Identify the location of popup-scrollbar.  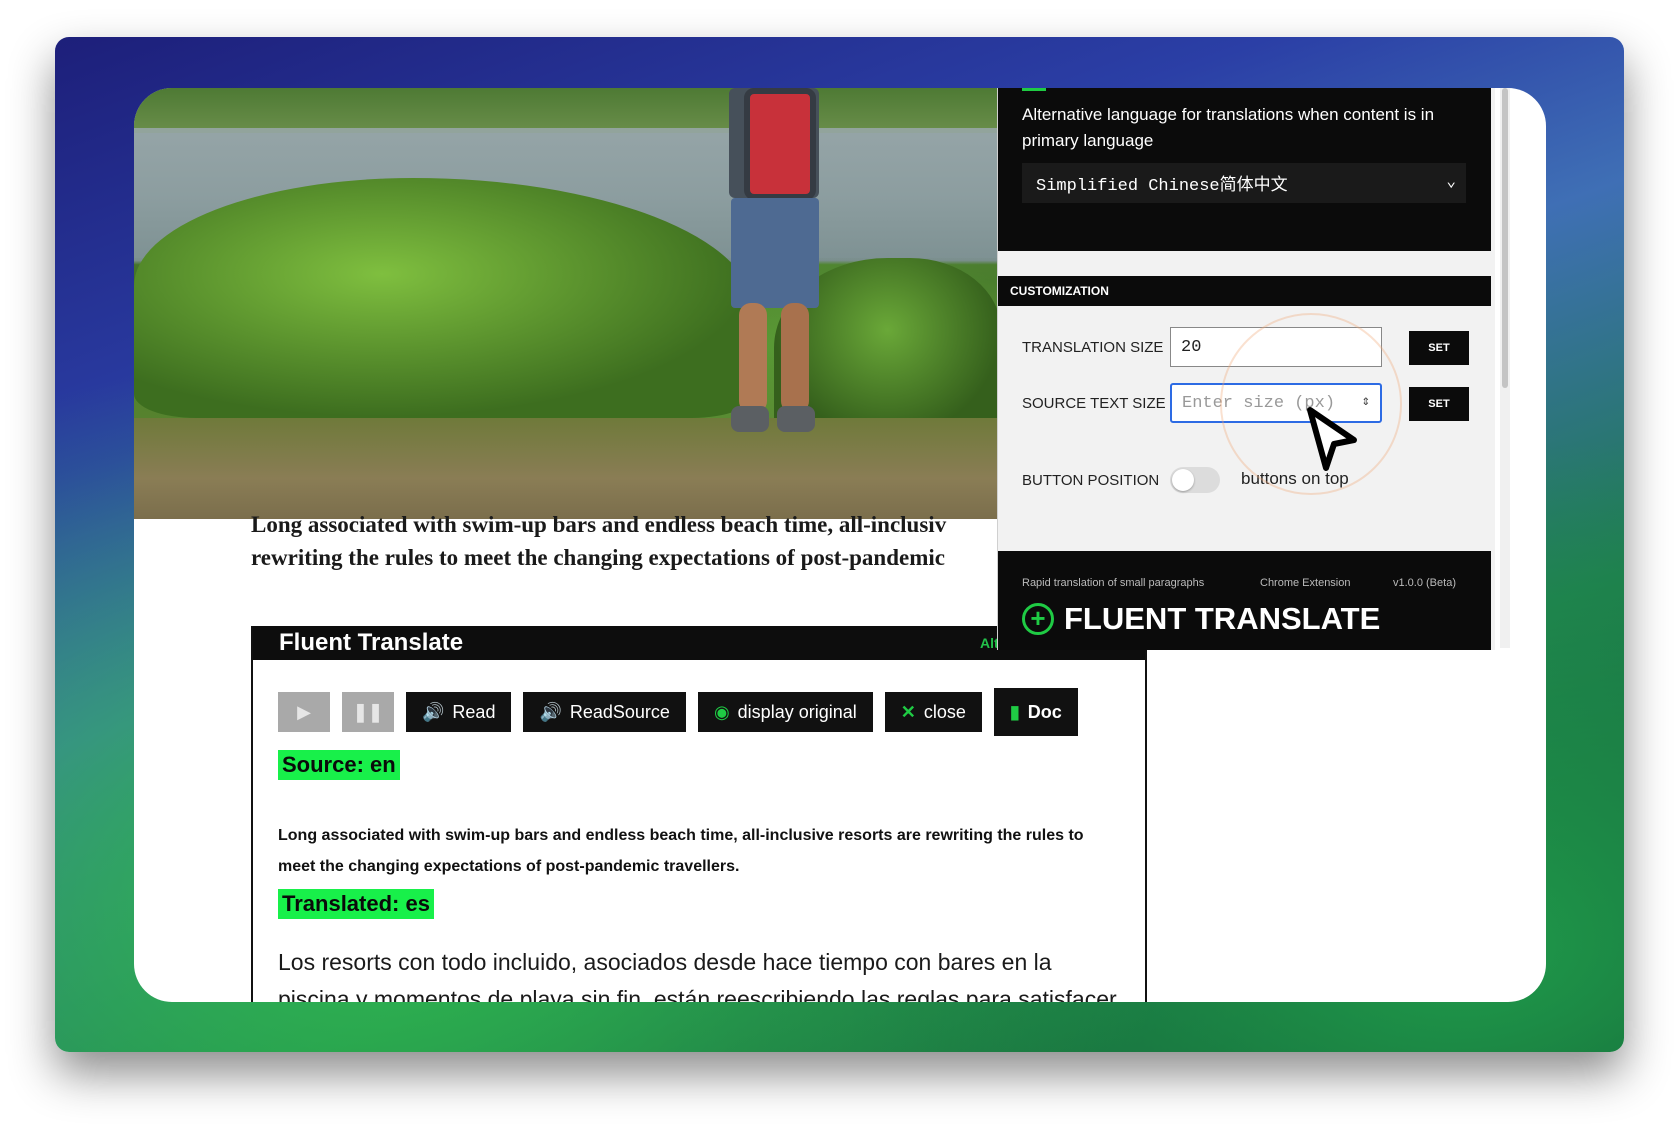
(1505, 368).